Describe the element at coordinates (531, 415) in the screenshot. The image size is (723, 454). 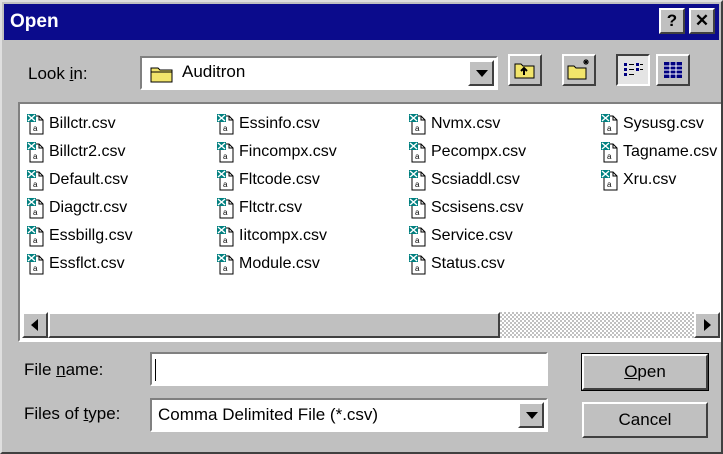
I see `files-of-type-dropdown-arrow` at that location.